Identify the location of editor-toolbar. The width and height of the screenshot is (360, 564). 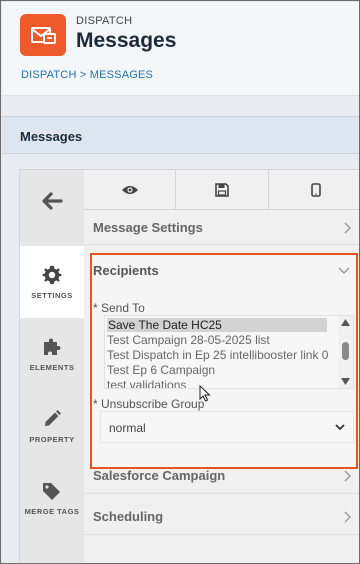
(221, 190).